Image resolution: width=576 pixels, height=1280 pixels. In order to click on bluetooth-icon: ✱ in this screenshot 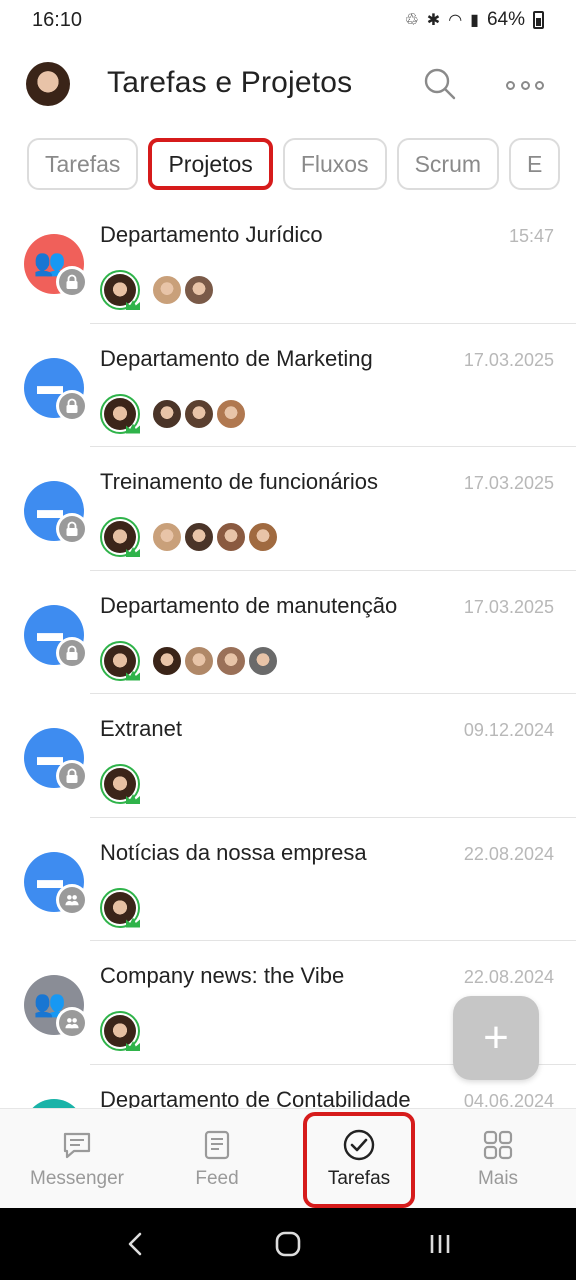, I will do `click(433, 20)`.